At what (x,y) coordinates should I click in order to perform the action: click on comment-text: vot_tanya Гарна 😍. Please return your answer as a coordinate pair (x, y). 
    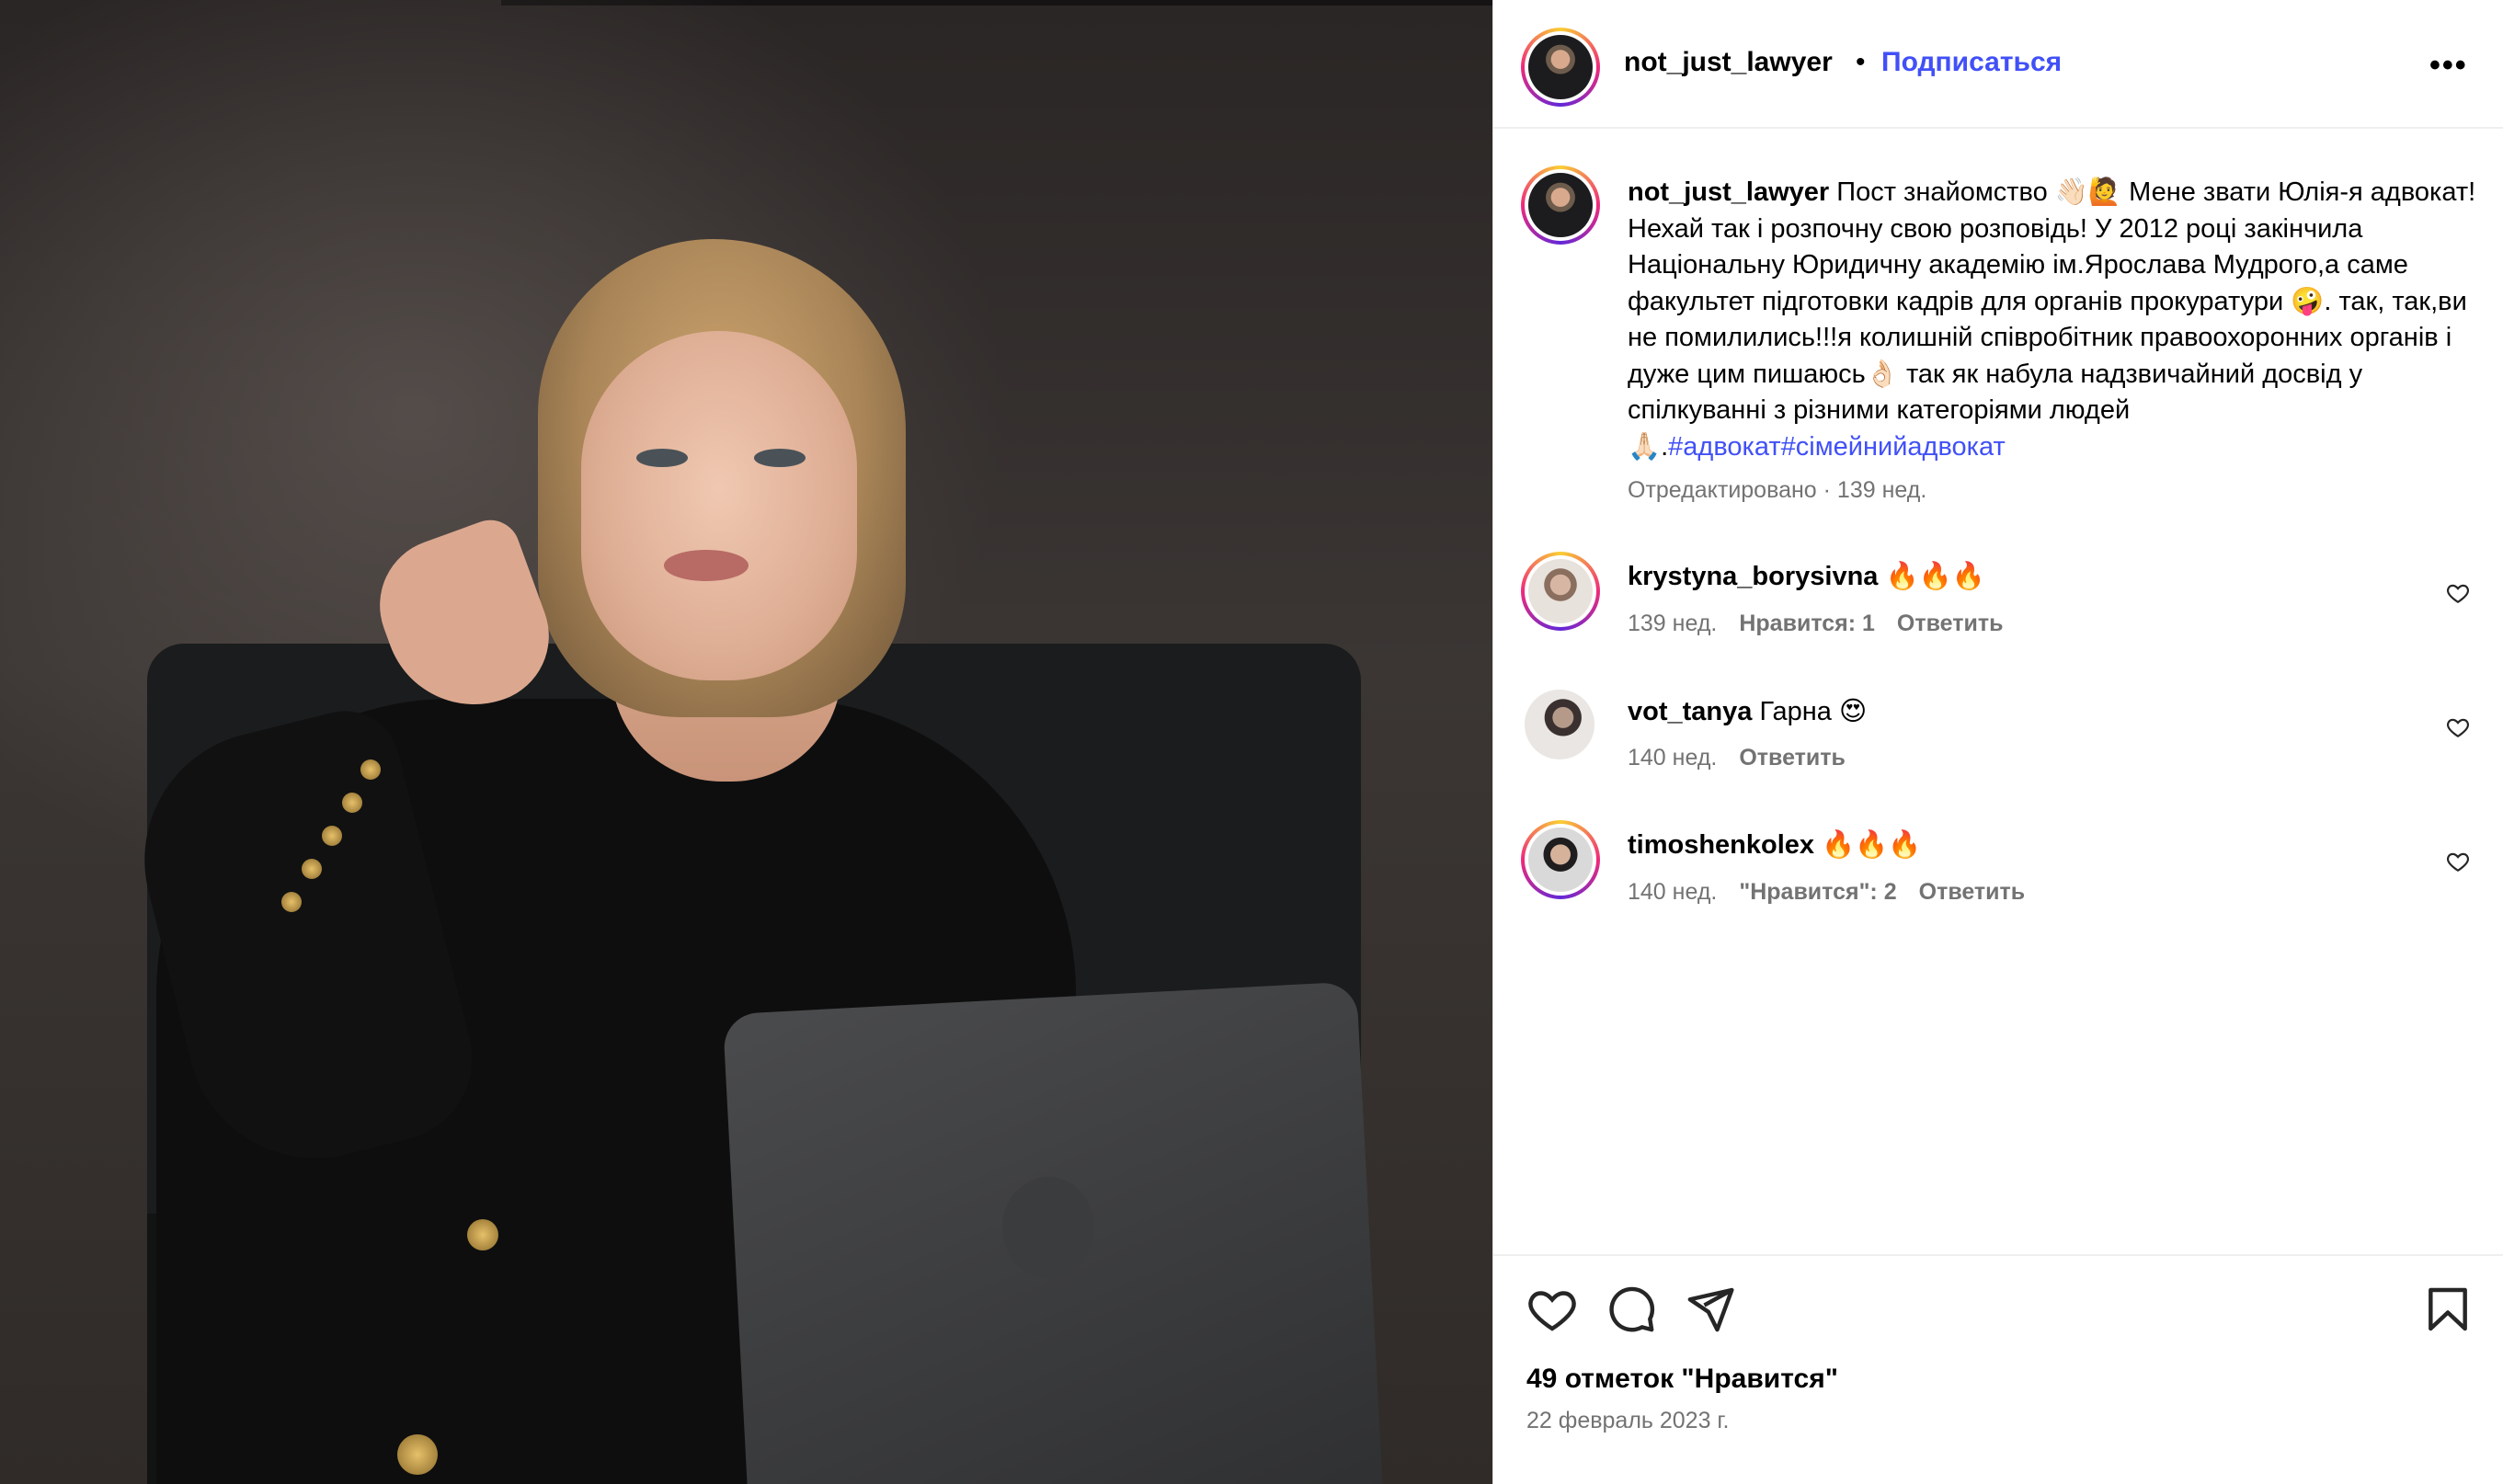
    Looking at the image, I should click on (1747, 711).